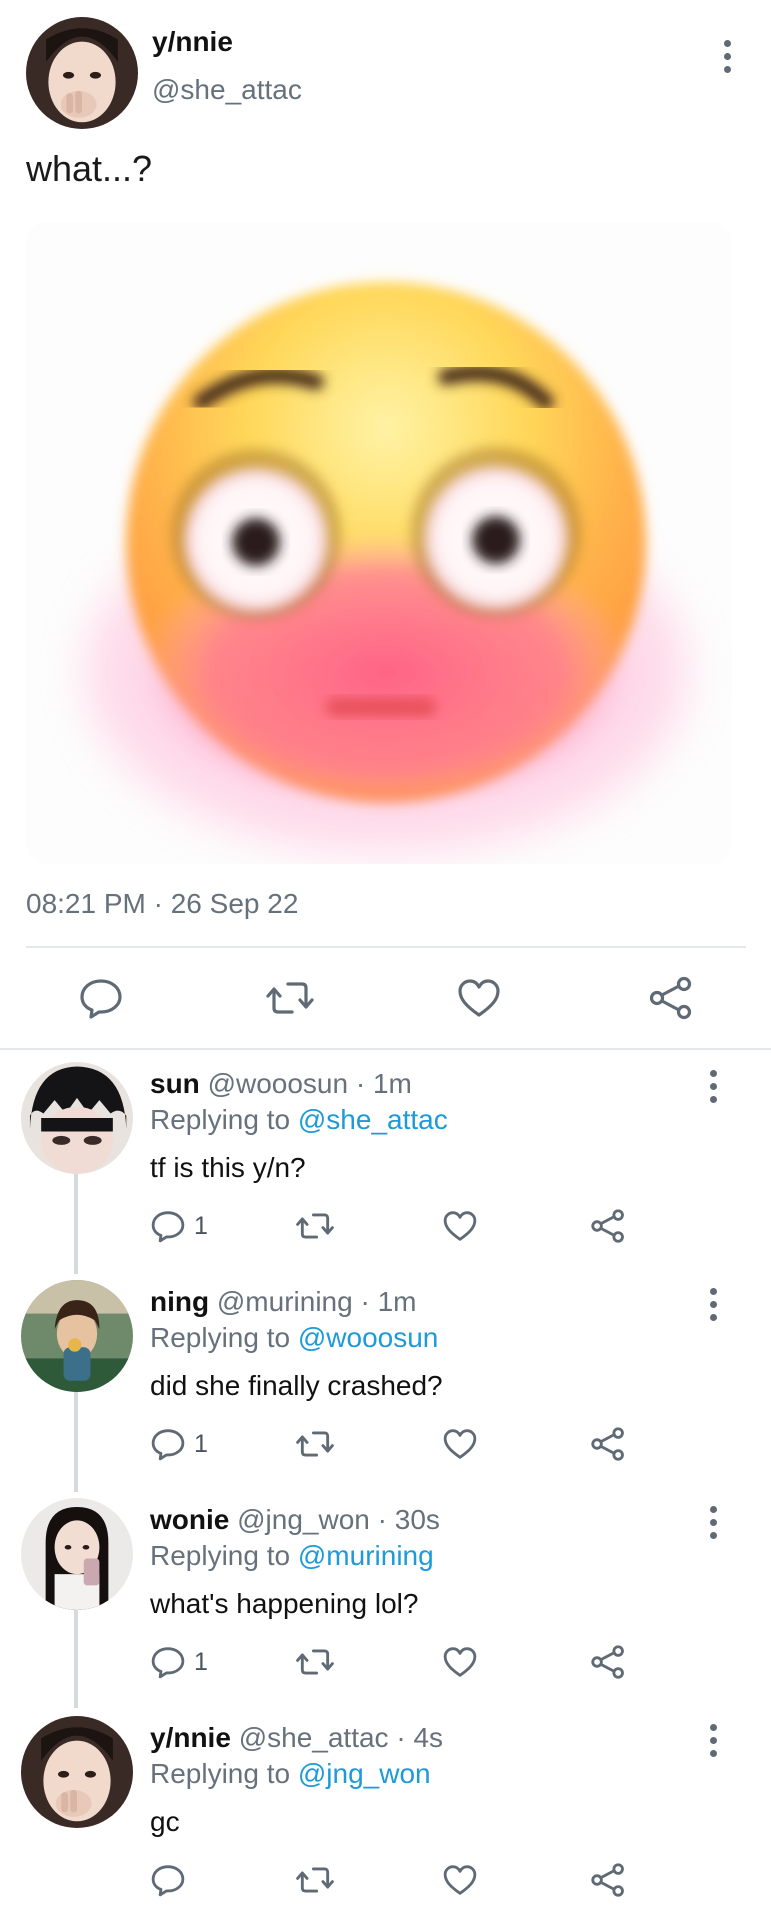  I want to click on replying-to-mention: @jng_won, so click(364, 1773).